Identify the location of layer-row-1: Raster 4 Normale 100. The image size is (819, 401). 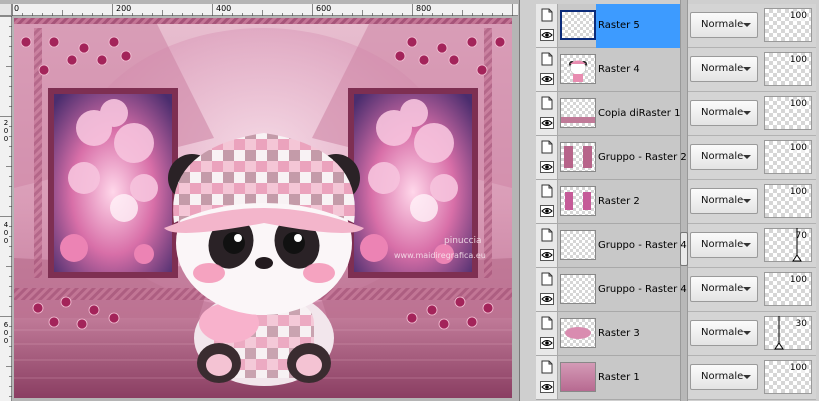
(676, 70).